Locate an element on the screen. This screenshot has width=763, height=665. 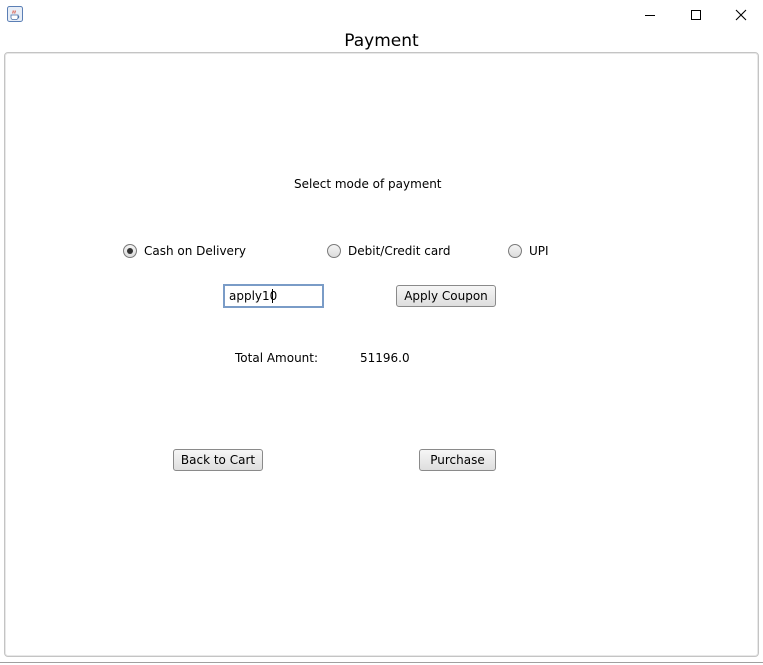
window-bottom-border is located at coordinates (381, 662).